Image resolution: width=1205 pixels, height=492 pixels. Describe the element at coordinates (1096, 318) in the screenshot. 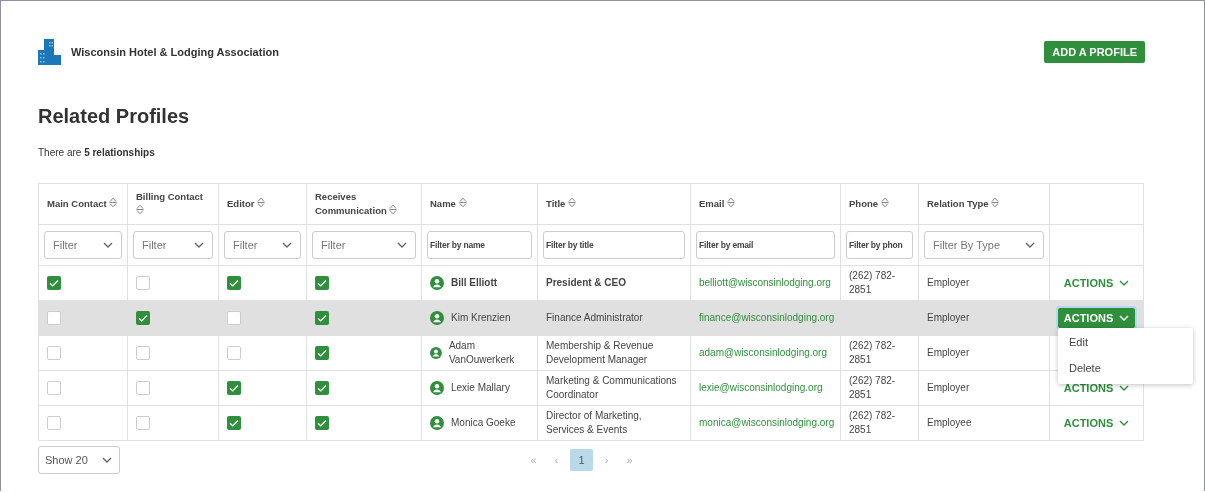

I see `actions-button: ACTIONS` at that location.